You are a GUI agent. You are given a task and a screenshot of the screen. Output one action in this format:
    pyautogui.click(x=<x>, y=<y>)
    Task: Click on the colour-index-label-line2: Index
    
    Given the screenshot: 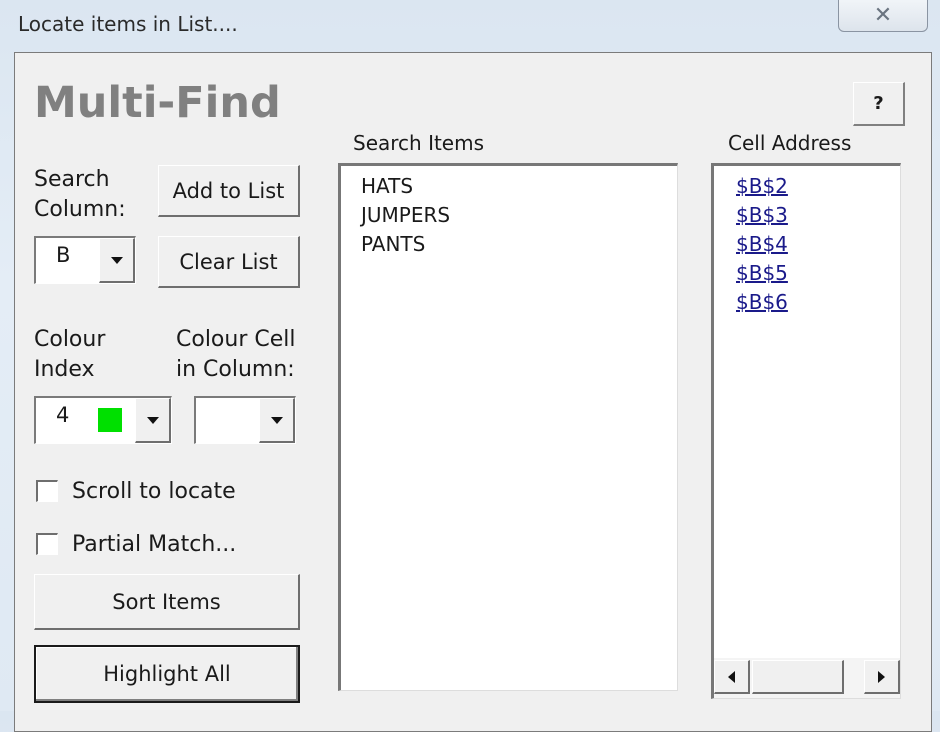 What is the action you would take?
    pyautogui.click(x=64, y=369)
    